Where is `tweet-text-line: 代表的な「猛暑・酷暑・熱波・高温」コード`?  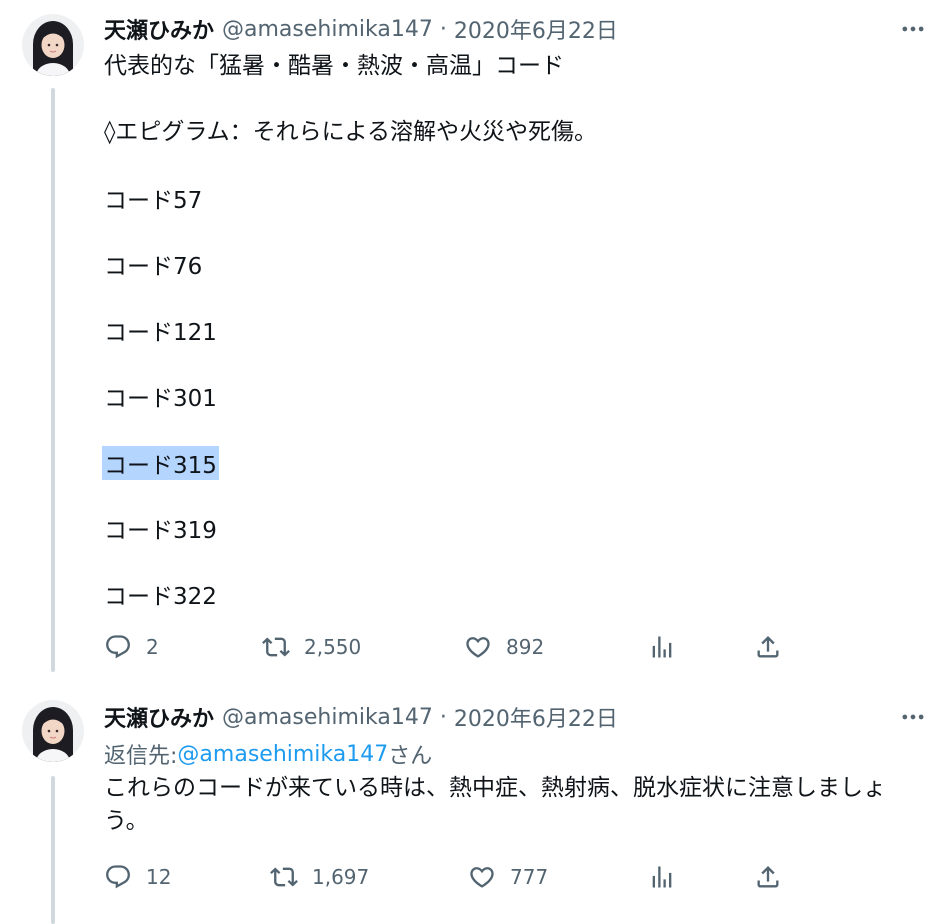
tweet-text-line: 代表的な「猛暑・酷暑・熱波・高温」コード is located at coordinates (334, 66).